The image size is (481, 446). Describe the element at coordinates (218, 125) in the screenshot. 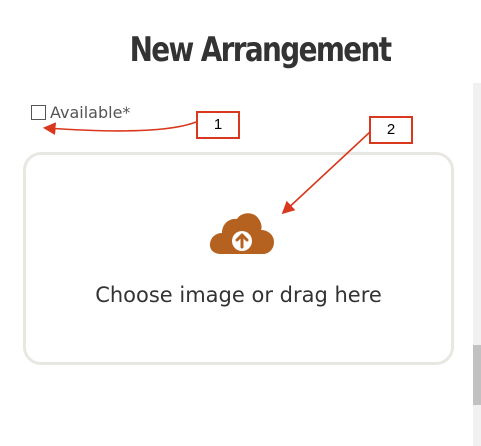

I see `annotation-callout-1: 1` at that location.